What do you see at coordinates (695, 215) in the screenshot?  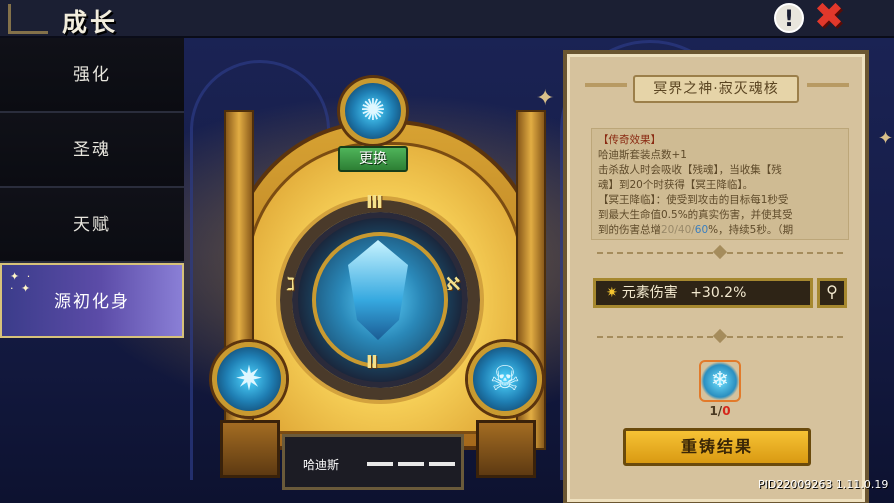 I see `desc-line: 到最大生命值0.5%的真实伤害，并使其受` at bounding box center [695, 215].